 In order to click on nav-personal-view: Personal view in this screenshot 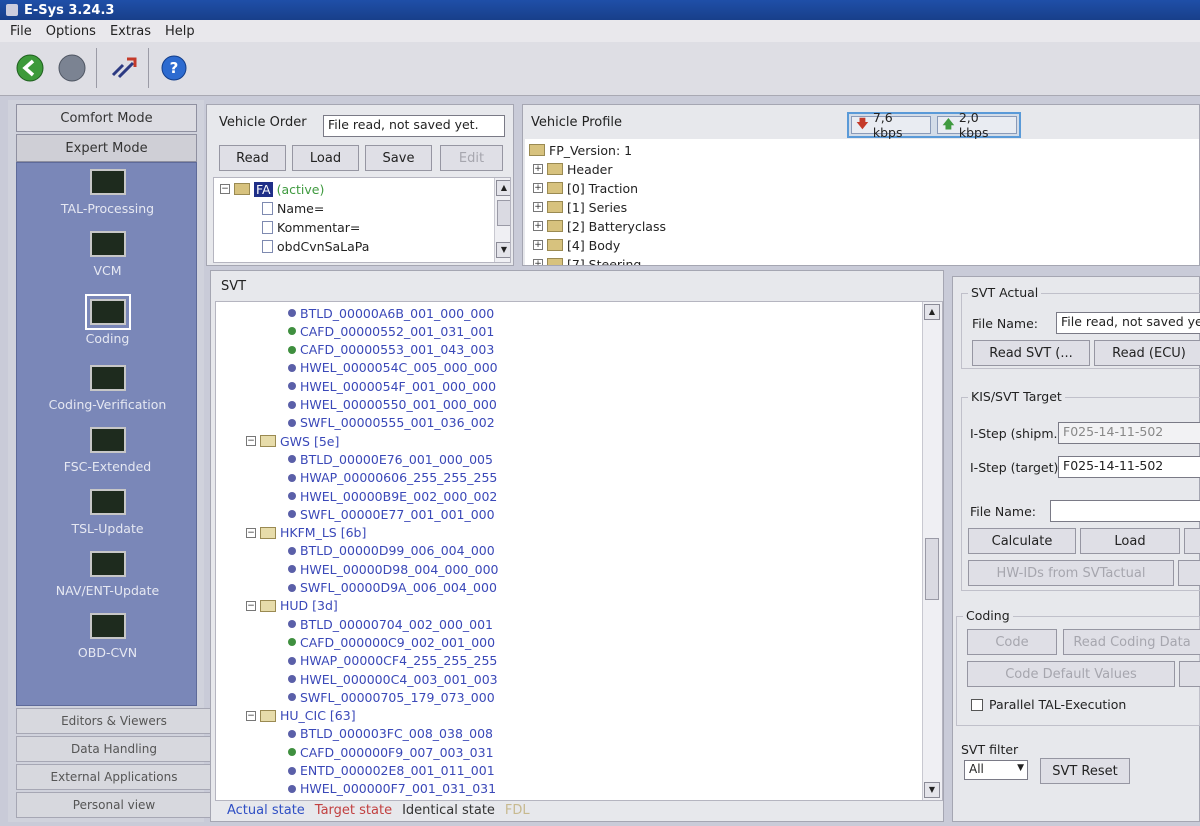, I will do `click(114, 805)`.